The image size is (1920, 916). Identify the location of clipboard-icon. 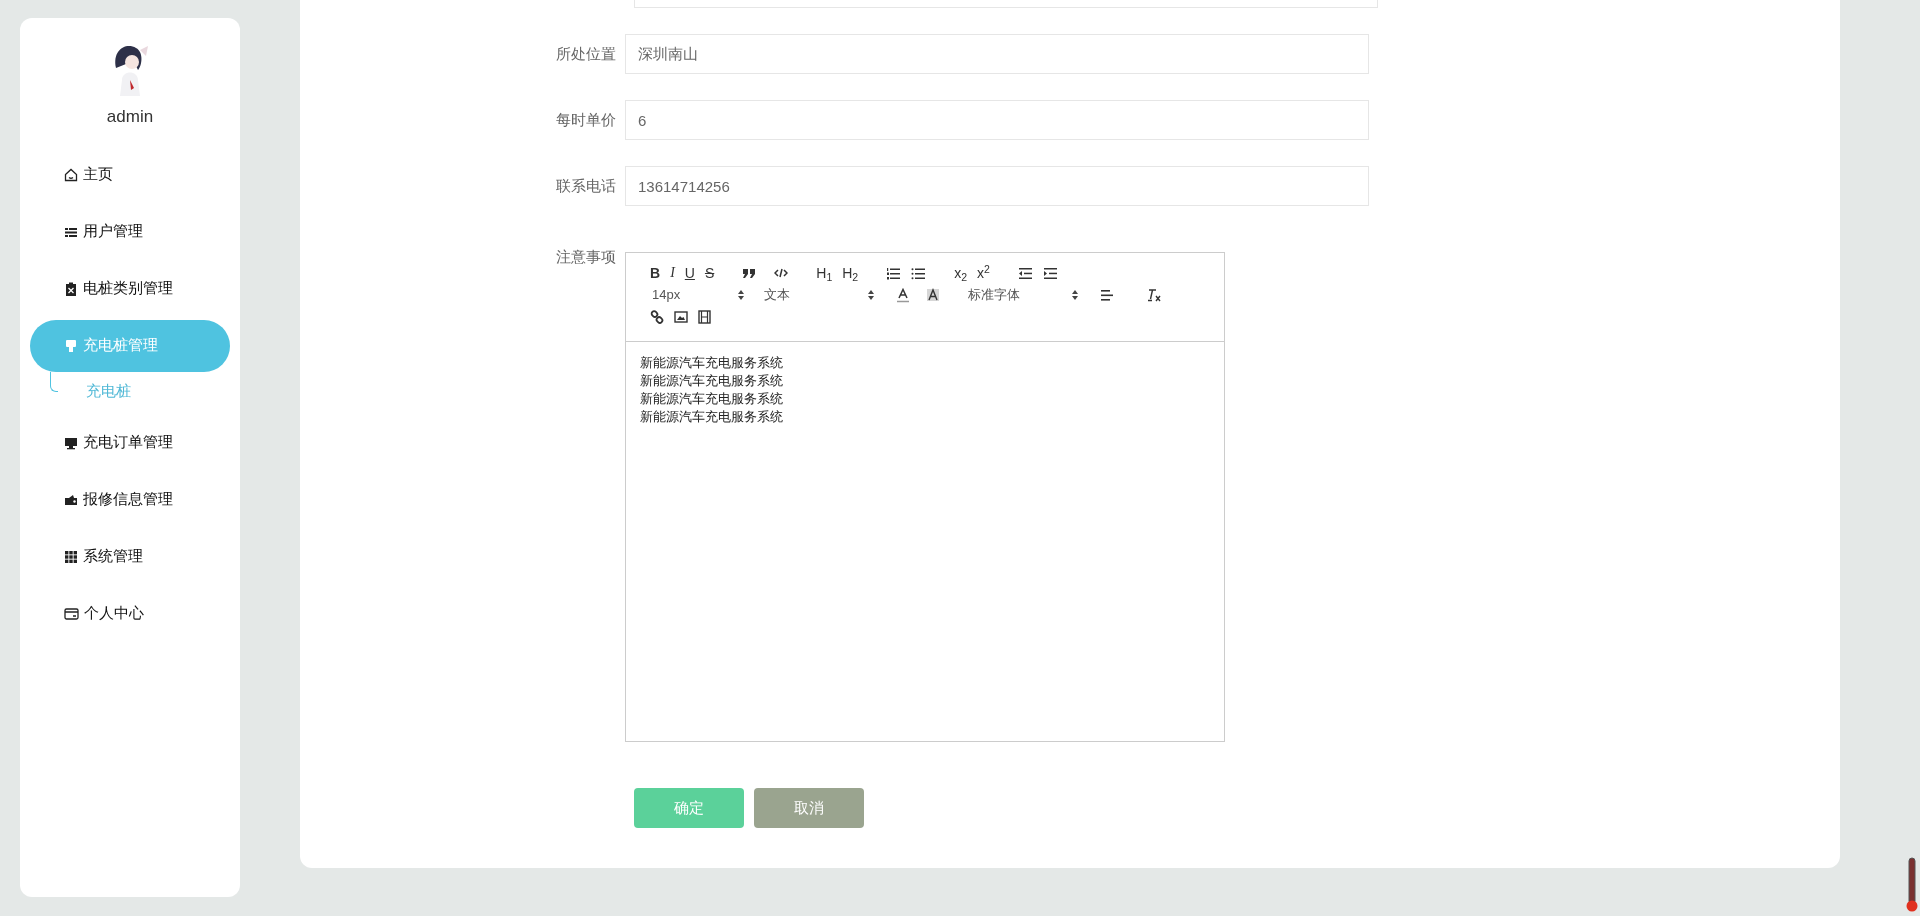
(71, 288).